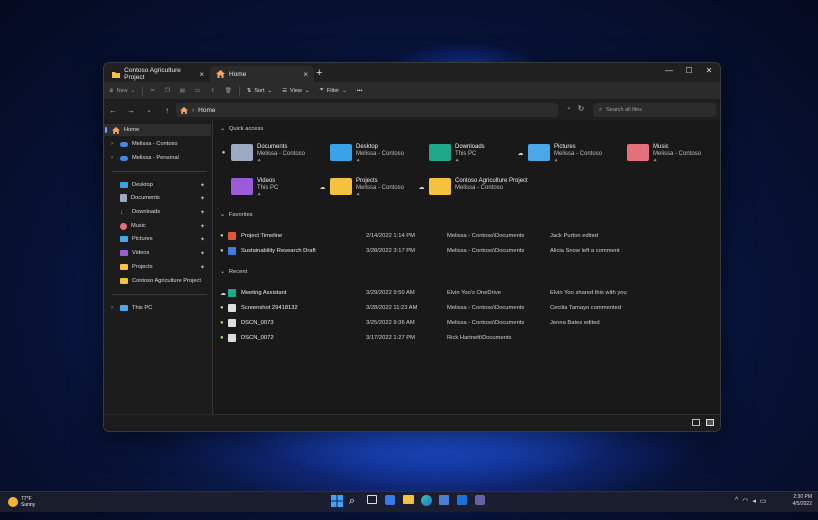  I want to click on quick-access-documents: ● Documents Melissa - Contoso ✦, so click(269, 157).